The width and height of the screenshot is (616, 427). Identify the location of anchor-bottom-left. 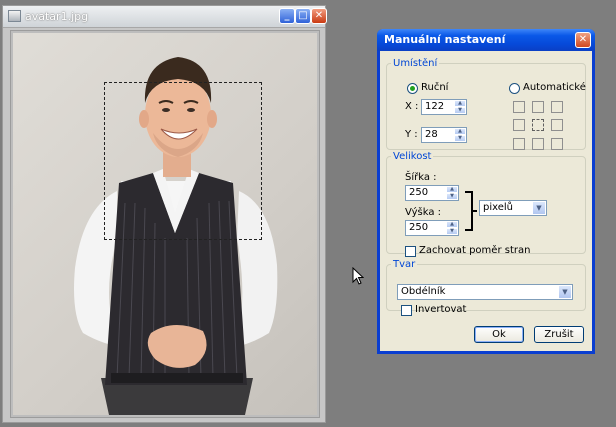
(519, 144).